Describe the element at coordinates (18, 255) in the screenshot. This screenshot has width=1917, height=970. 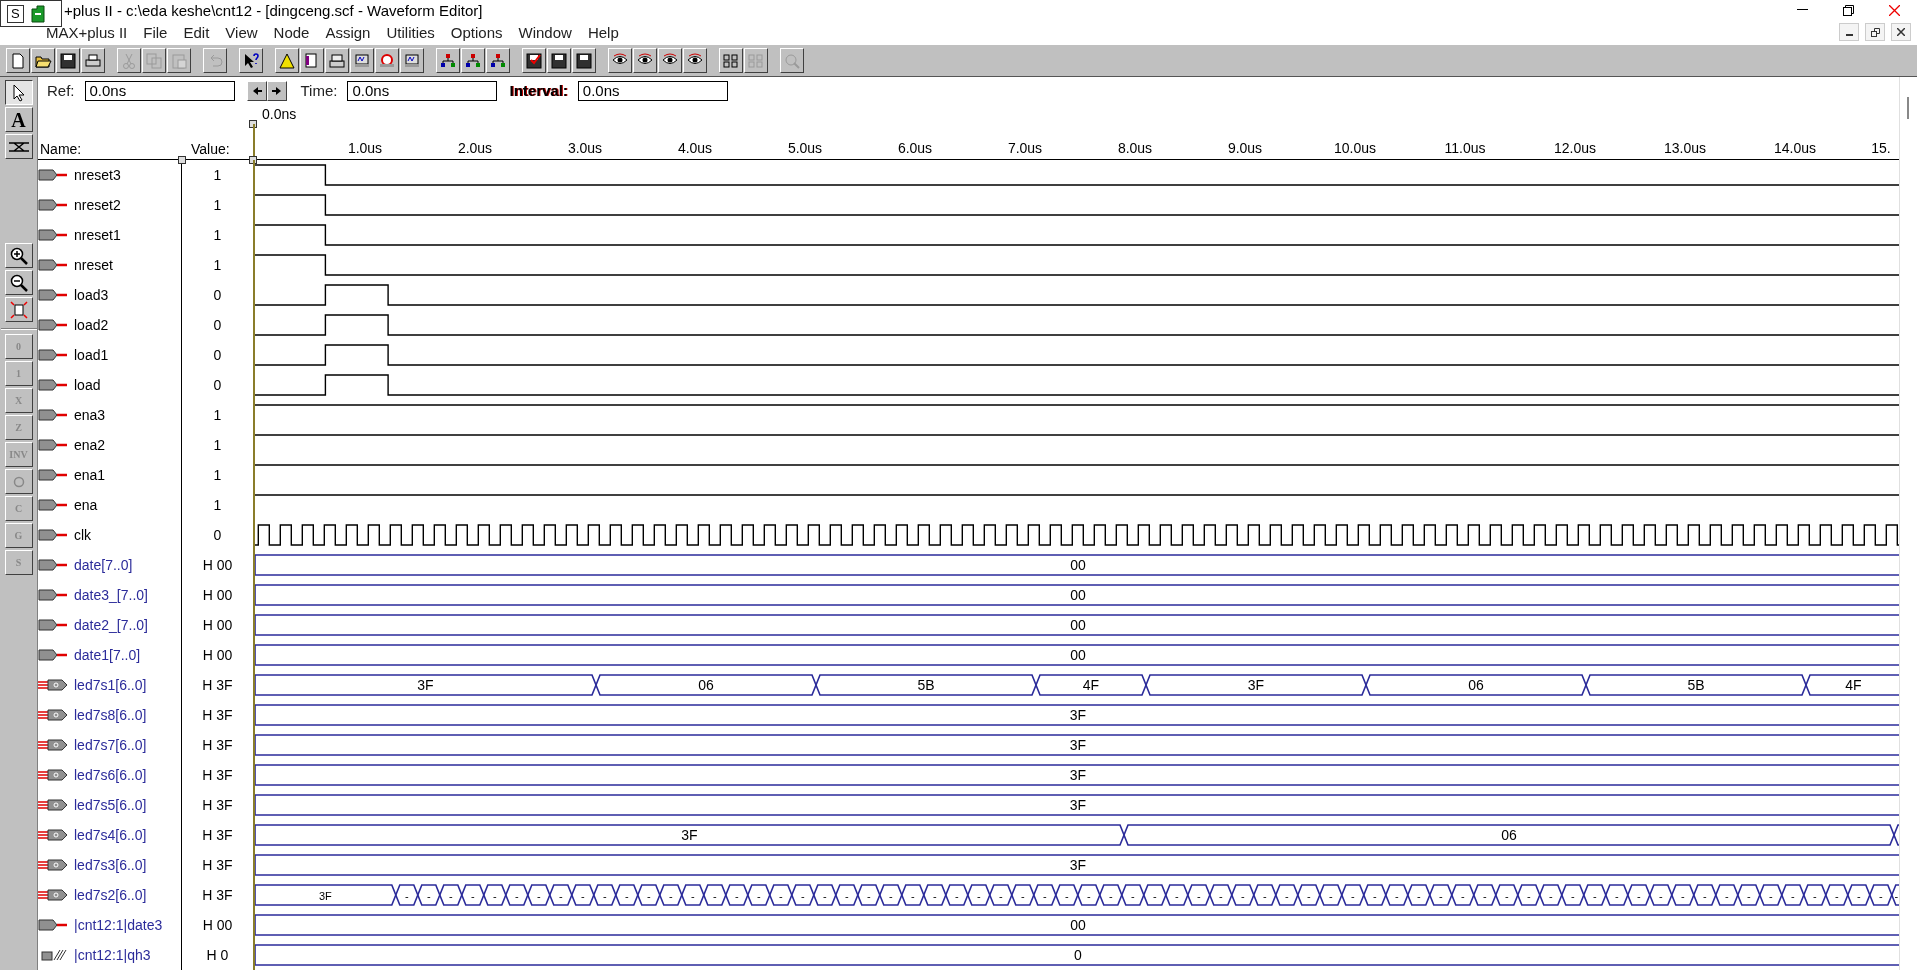
I see `zoom-in-button` at that location.